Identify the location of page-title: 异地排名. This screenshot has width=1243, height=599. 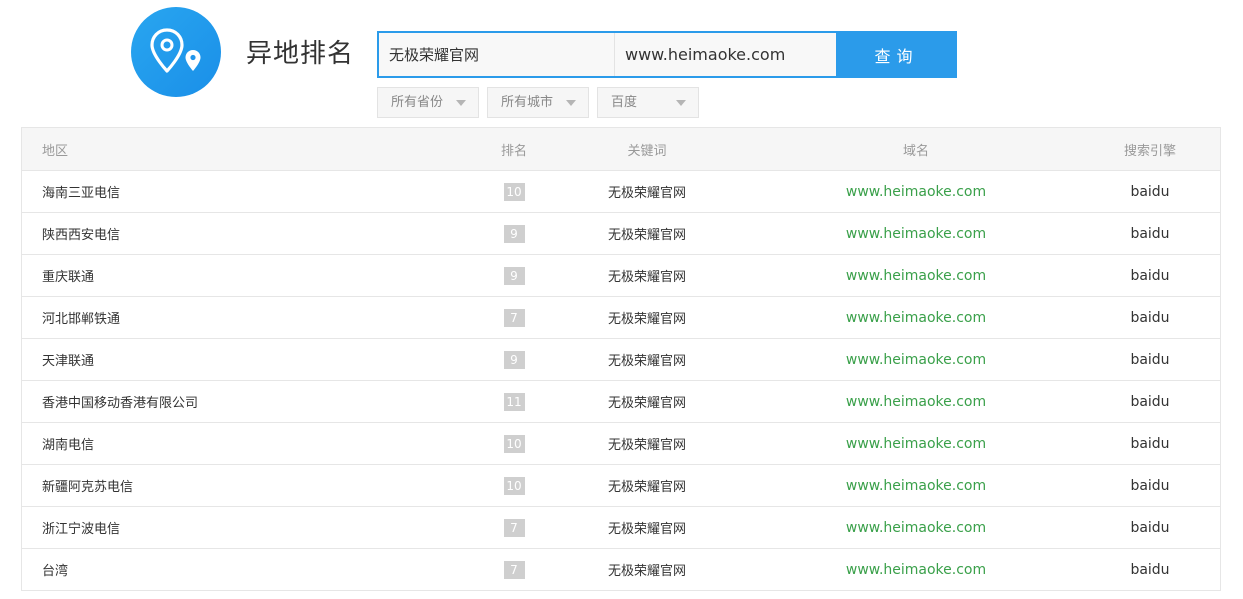
(300, 54).